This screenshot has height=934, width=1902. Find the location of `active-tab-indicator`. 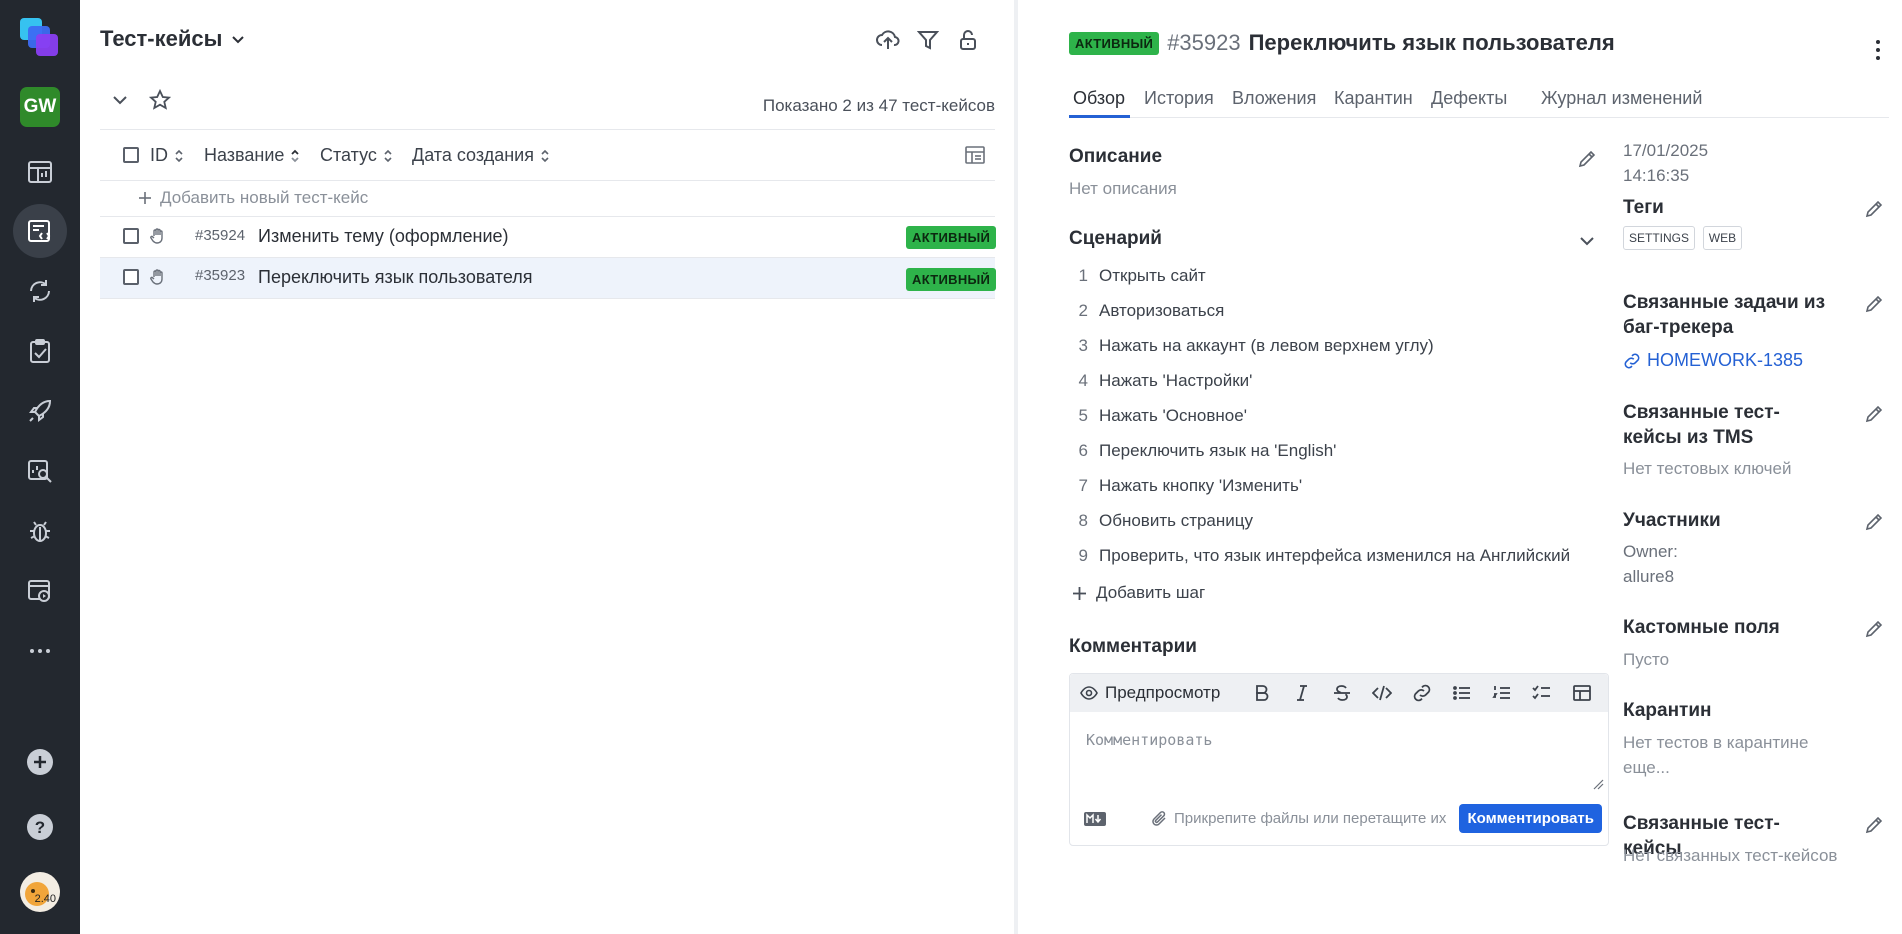

active-tab-indicator is located at coordinates (1099, 116).